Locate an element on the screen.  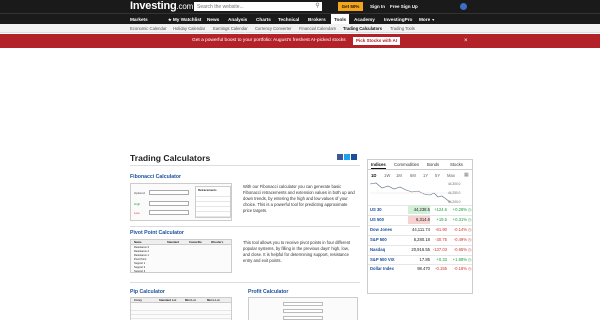
fib-results: Retracements is located at coordinates (213, 202).